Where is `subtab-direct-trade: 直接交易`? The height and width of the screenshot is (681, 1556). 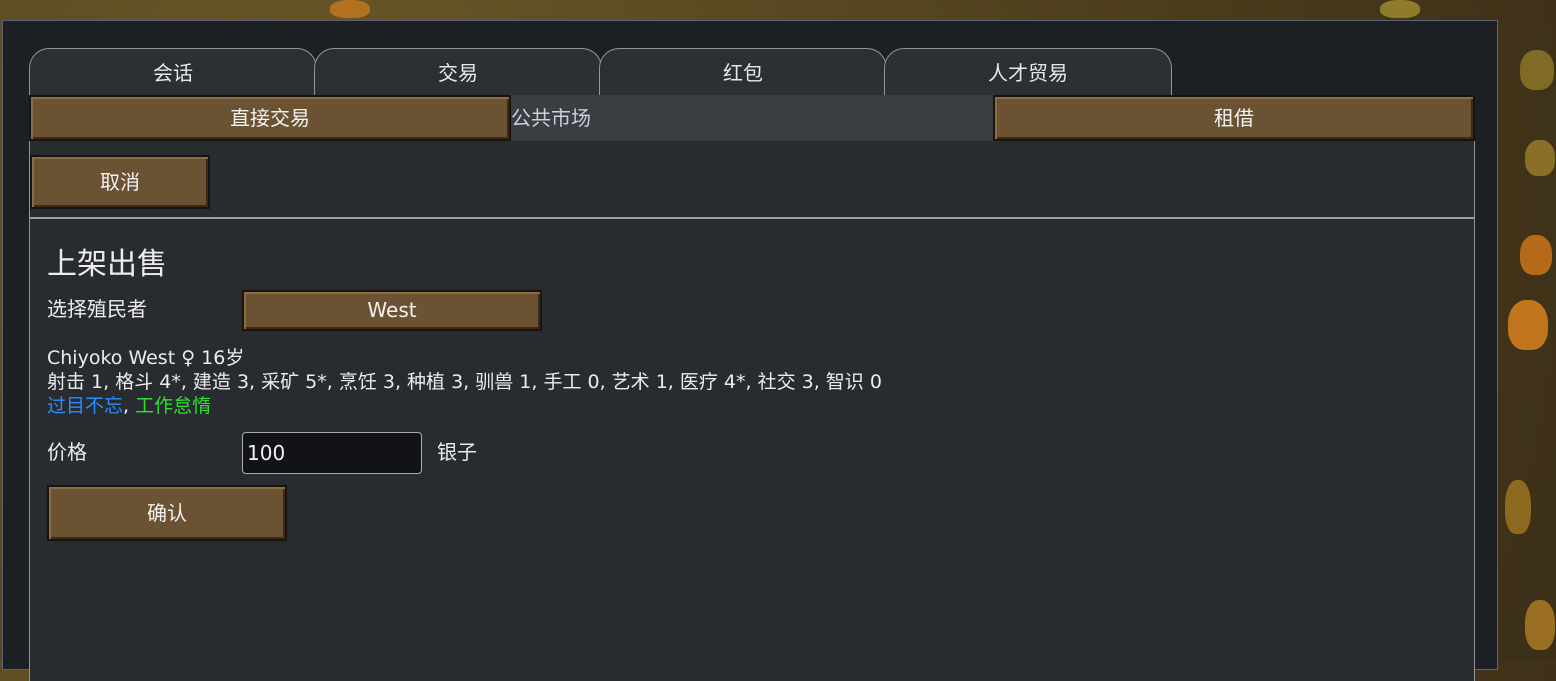
subtab-direct-trade: 直接交易 is located at coordinates (270, 118).